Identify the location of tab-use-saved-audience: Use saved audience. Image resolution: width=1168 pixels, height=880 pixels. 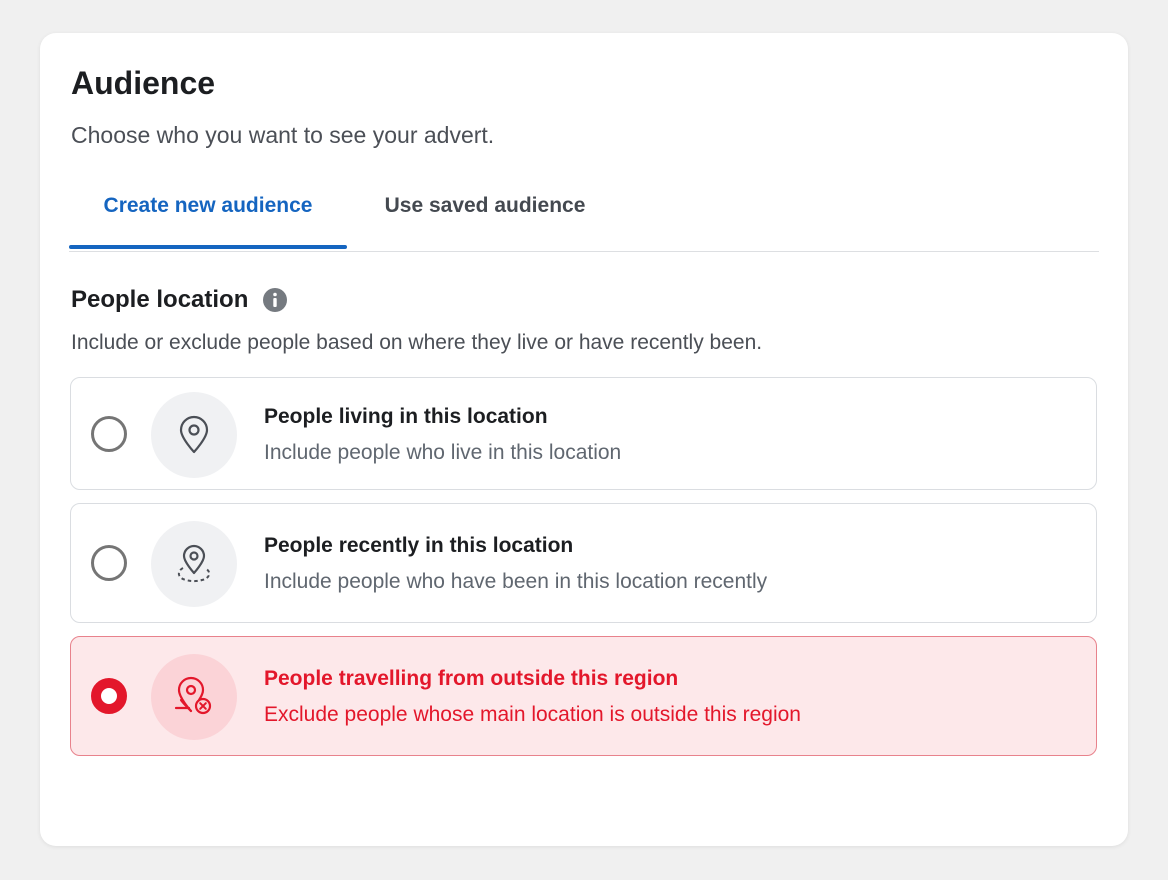
(485, 216).